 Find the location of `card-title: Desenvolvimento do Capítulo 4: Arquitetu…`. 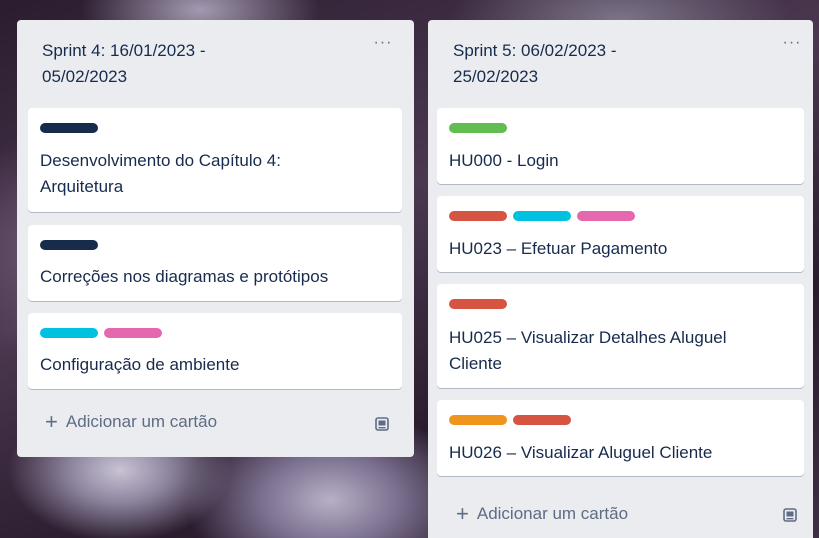

card-title: Desenvolvimento do Capítulo 4: Arquitetu… is located at coordinates (160, 173).